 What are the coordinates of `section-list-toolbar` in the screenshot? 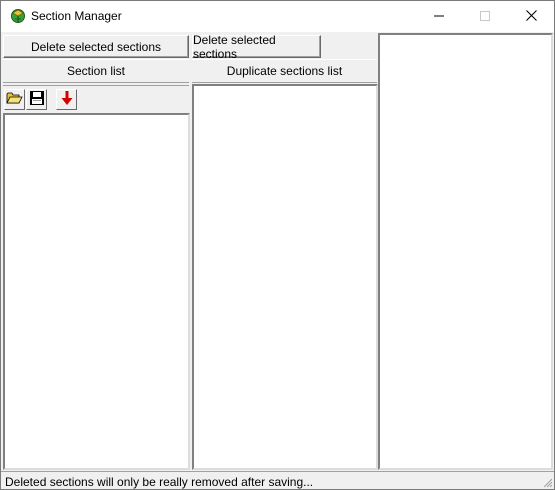 It's located at (96, 99).